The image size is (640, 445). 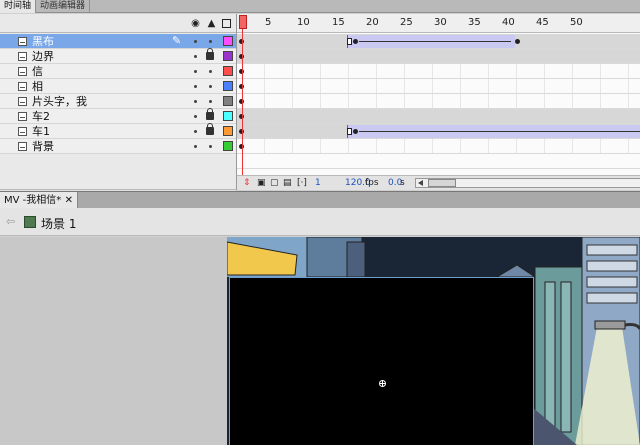 What do you see at coordinates (576, 22) in the screenshot?
I see `ruler-label: 50` at bounding box center [576, 22].